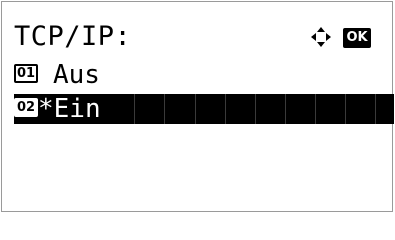  I want to click on option-number-badge: 02, so click(26, 107).